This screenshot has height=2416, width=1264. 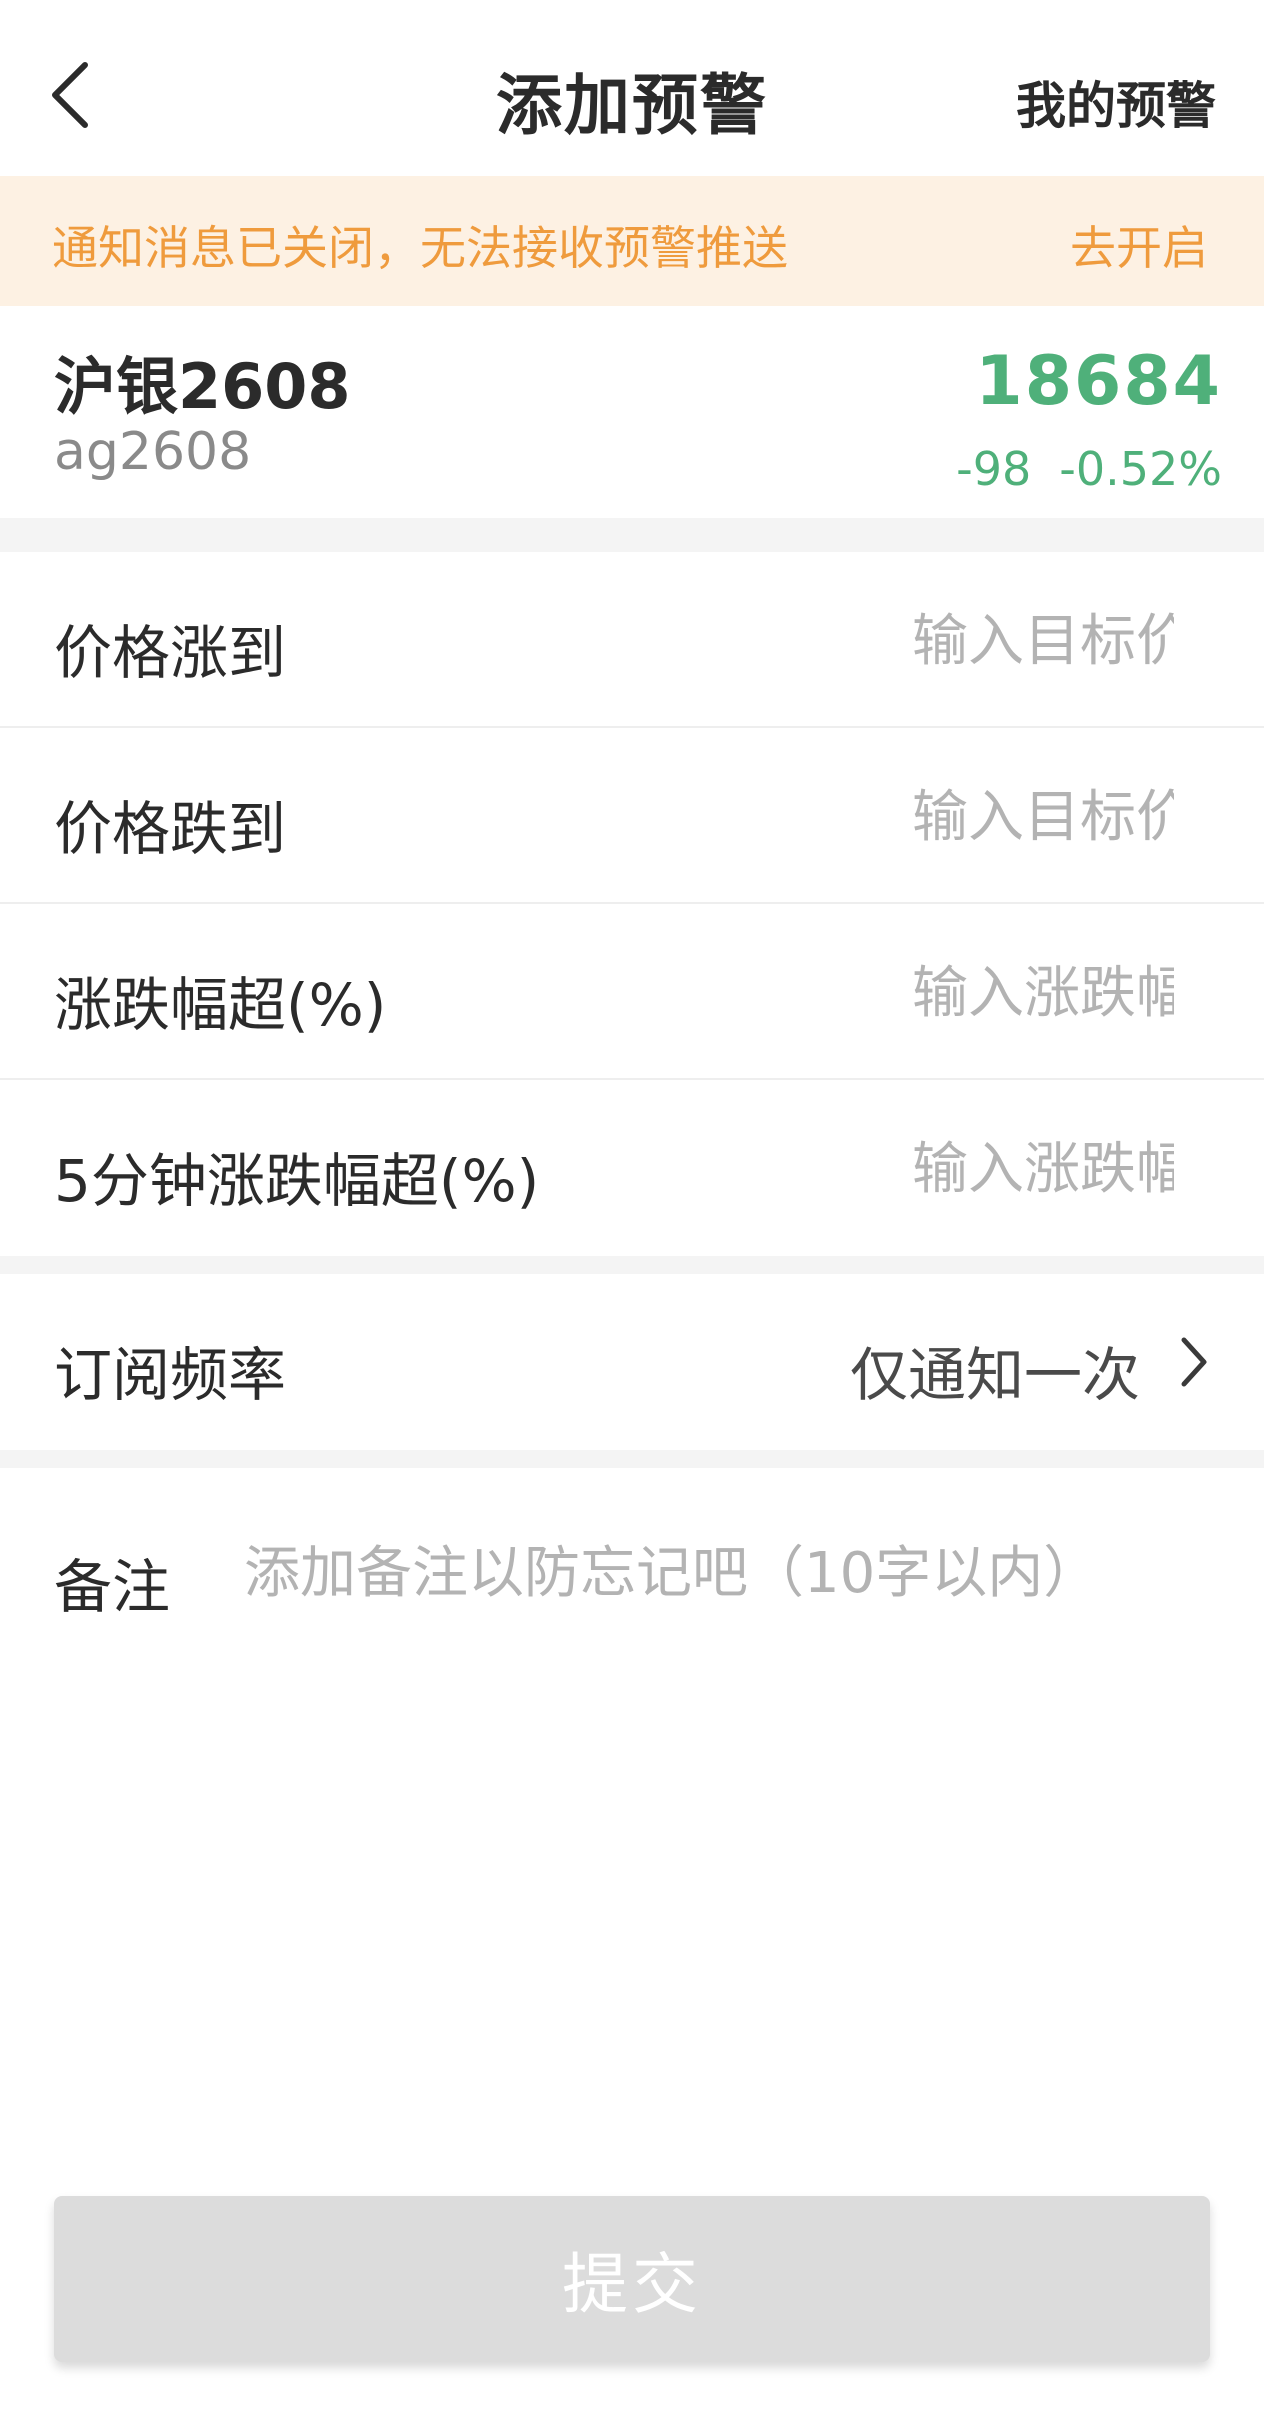 I want to click on note-label: 备注, so click(x=112, y=1587).